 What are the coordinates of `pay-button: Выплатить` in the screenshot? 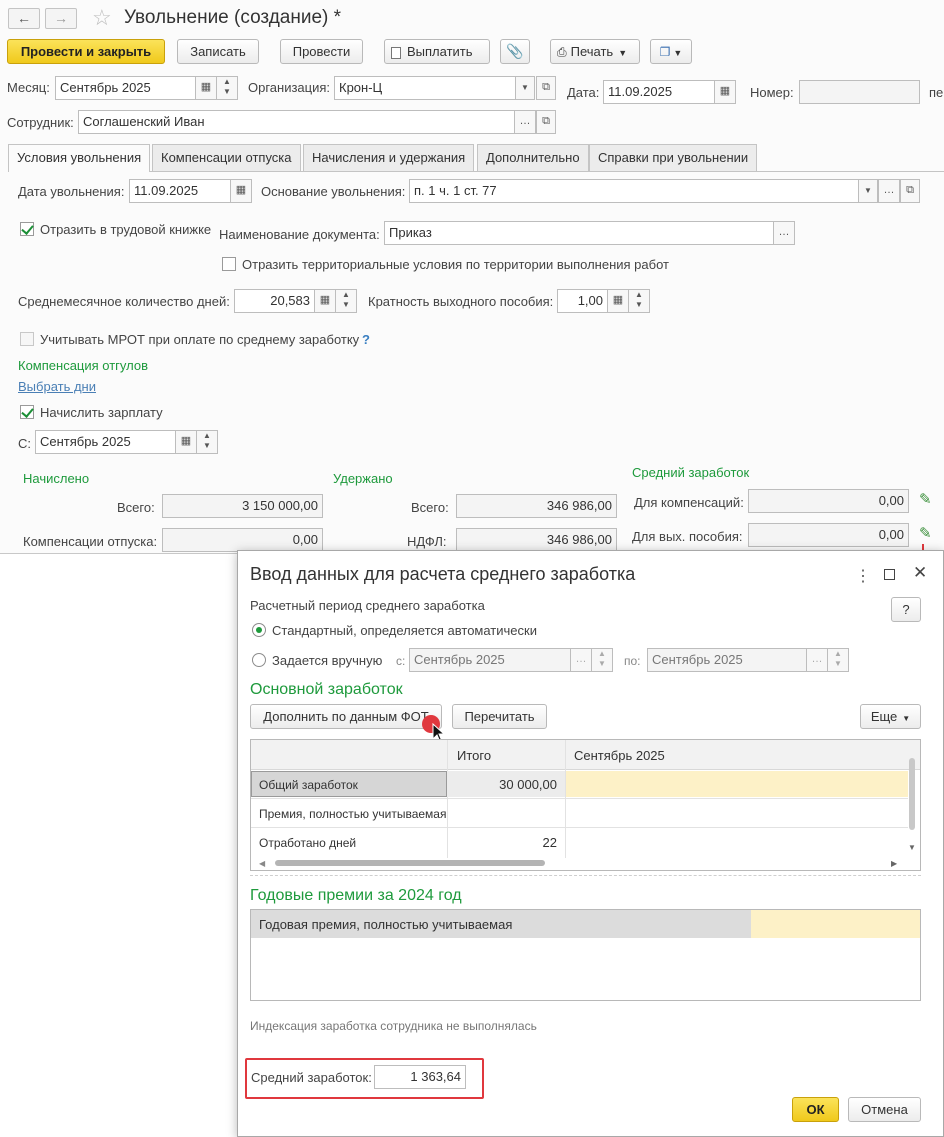 It's located at (437, 51).